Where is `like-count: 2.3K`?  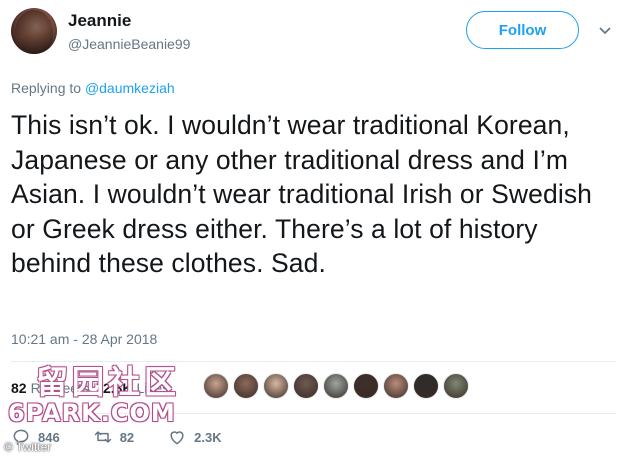
like-count: 2.3K is located at coordinates (208, 437).